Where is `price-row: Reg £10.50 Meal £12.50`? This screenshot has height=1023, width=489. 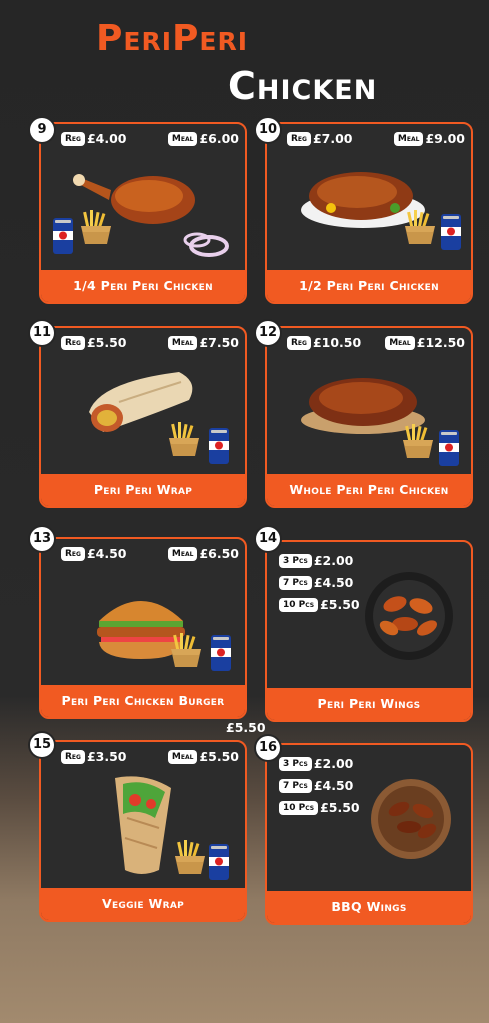 price-row: Reg £10.50 Meal £12.50 is located at coordinates (376, 341).